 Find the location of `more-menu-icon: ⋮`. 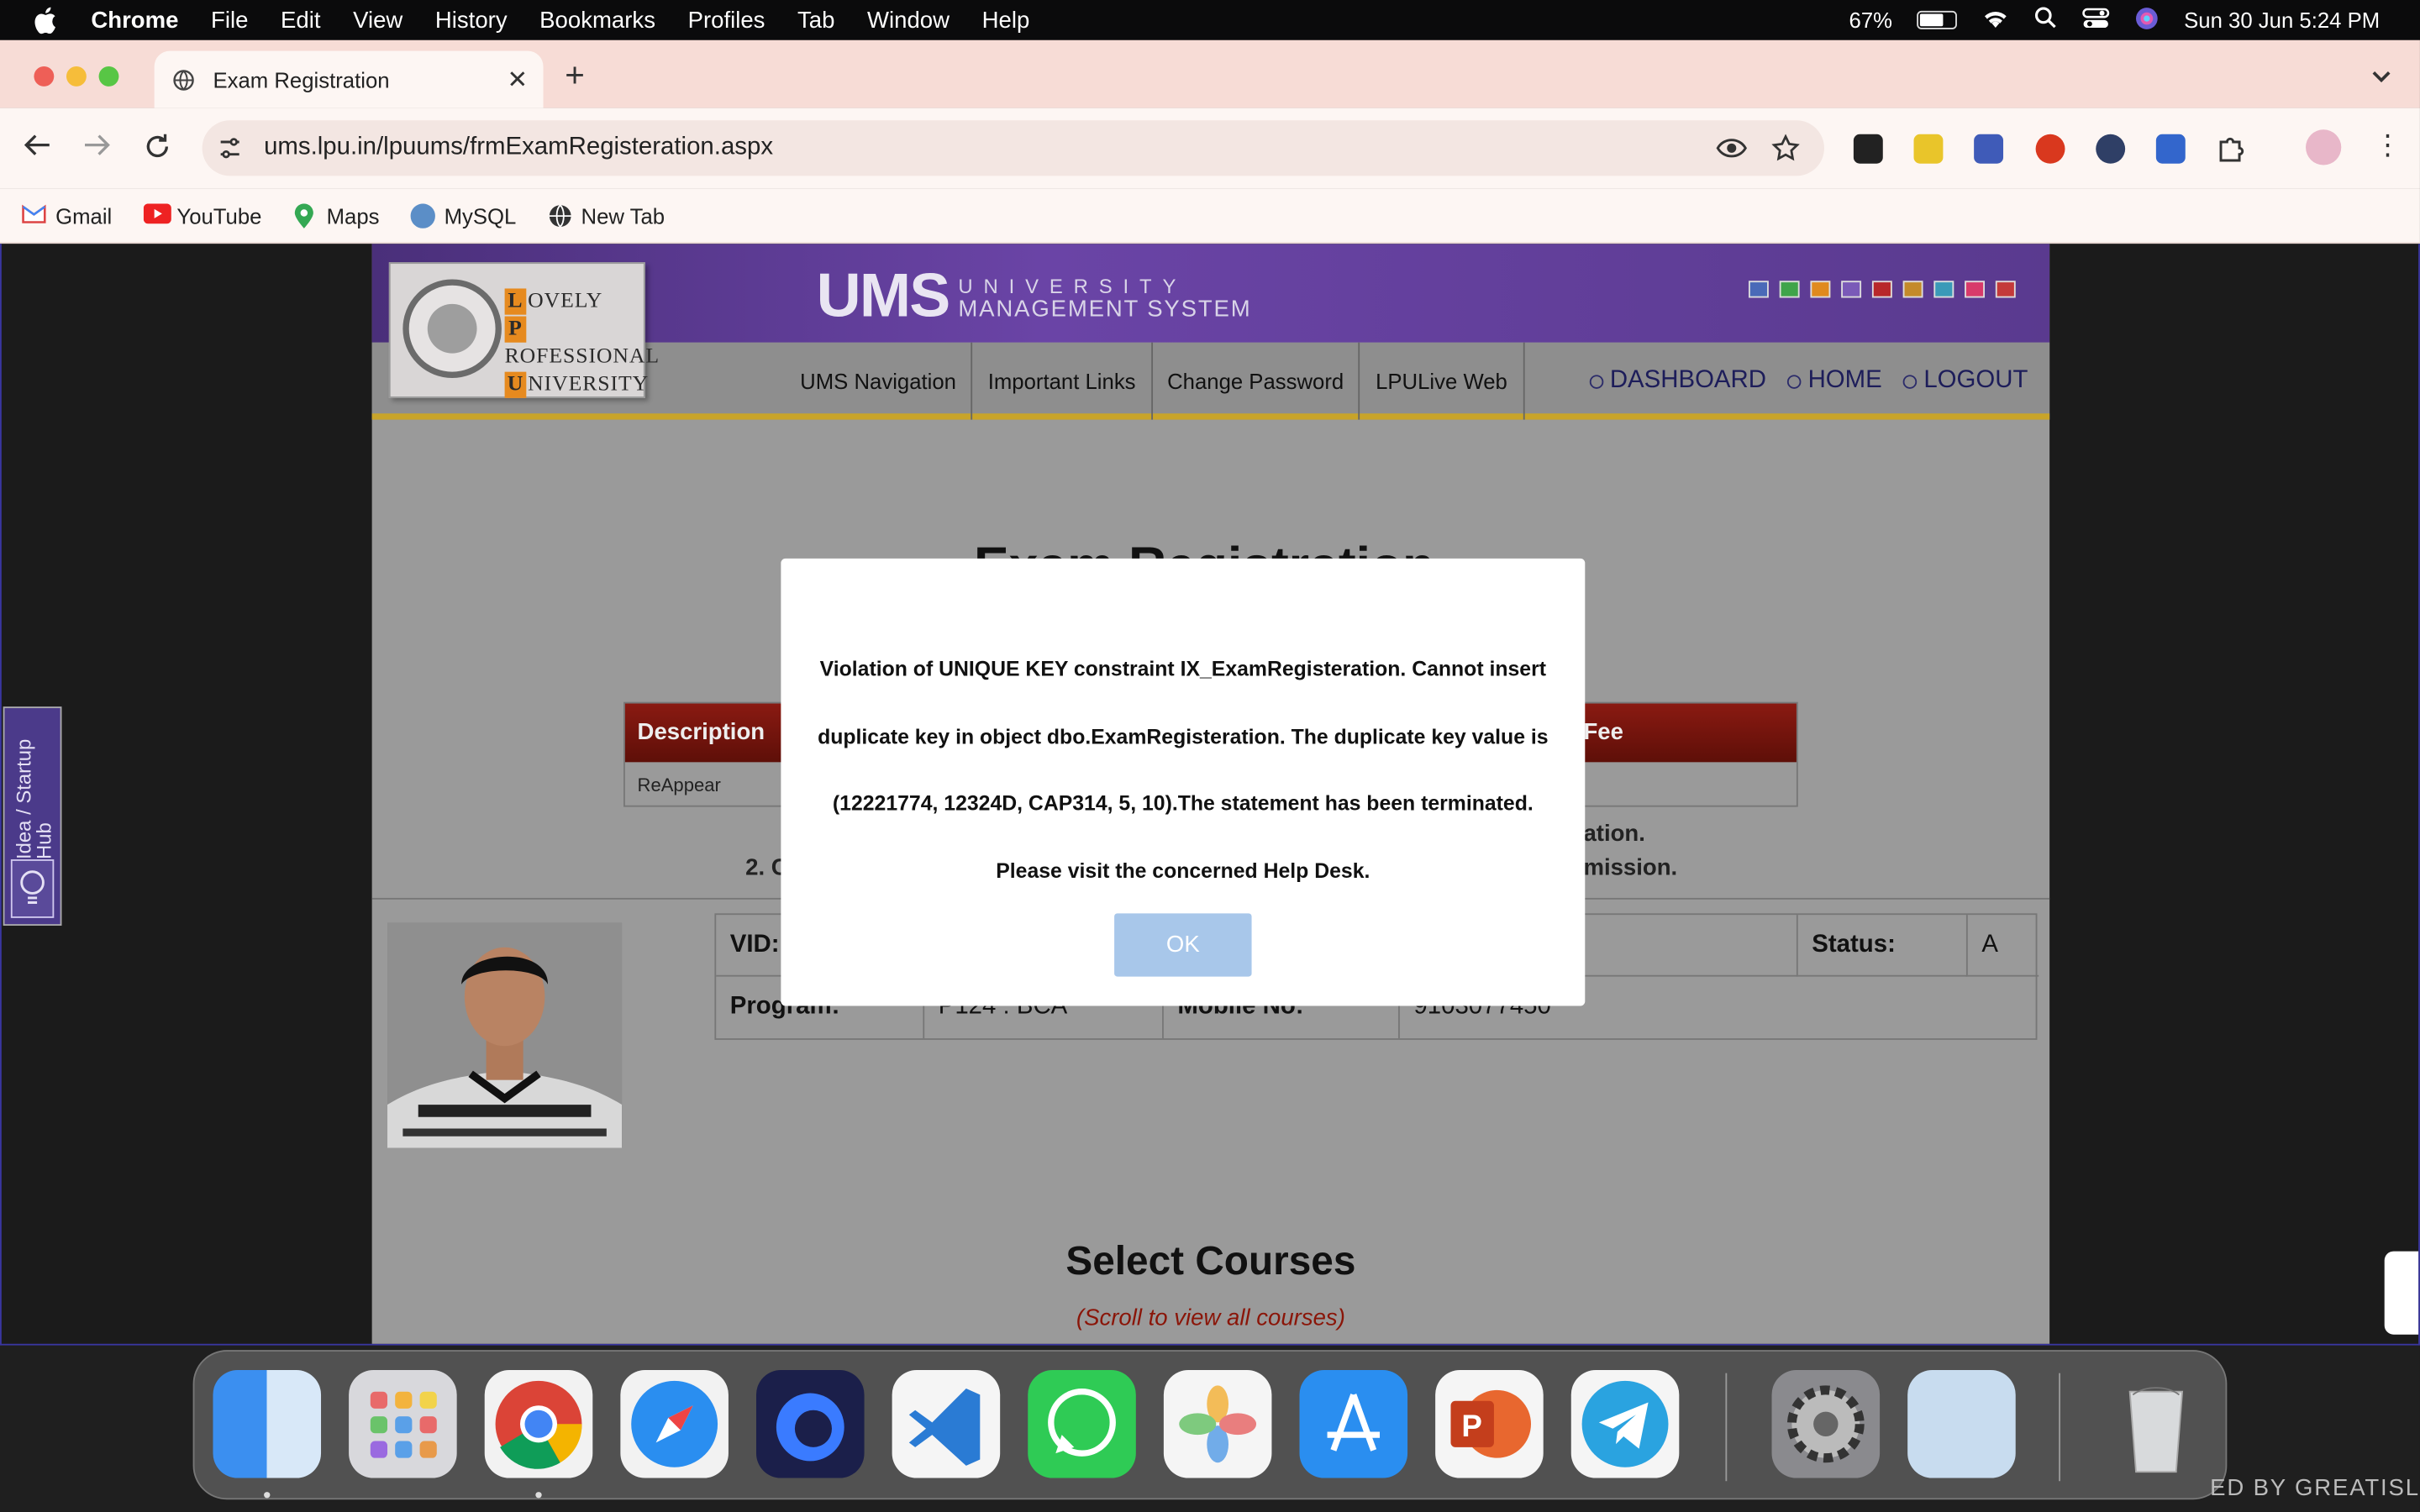

more-menu-icon: ⋮ is located at coordinates (2388, 145).